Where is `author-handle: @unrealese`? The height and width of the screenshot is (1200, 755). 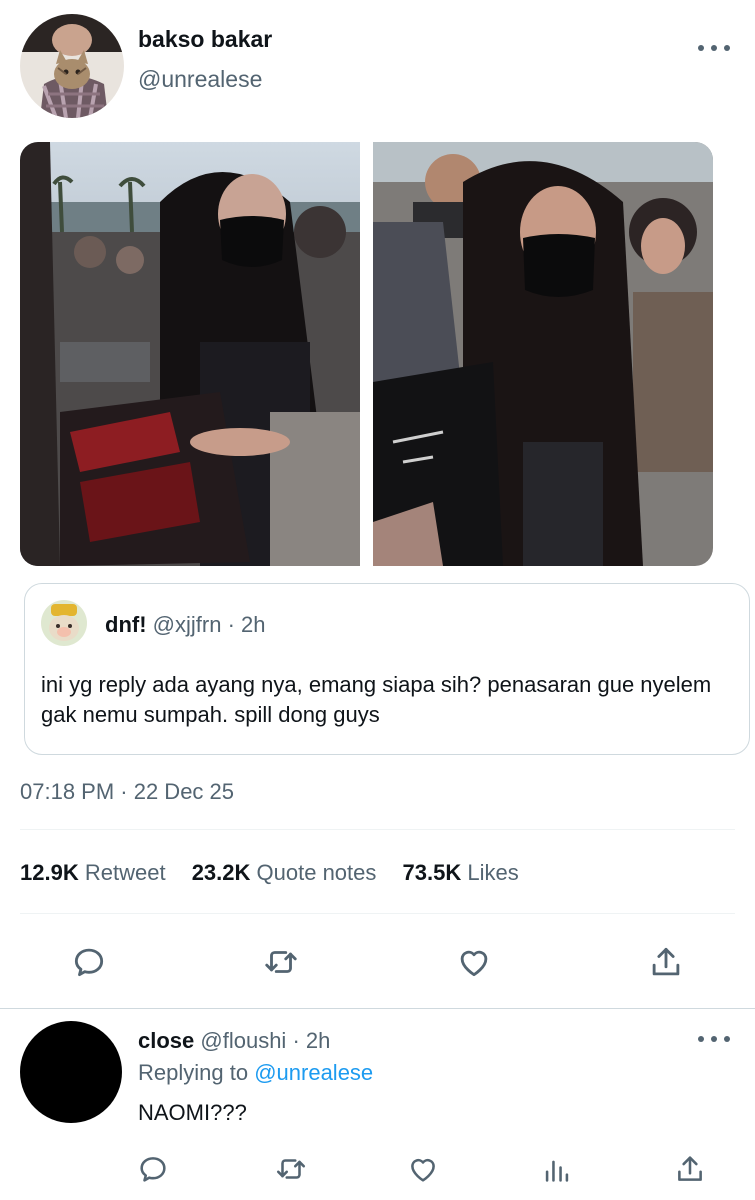 author-handle: @unrealese is located at coordinates (200, 79).